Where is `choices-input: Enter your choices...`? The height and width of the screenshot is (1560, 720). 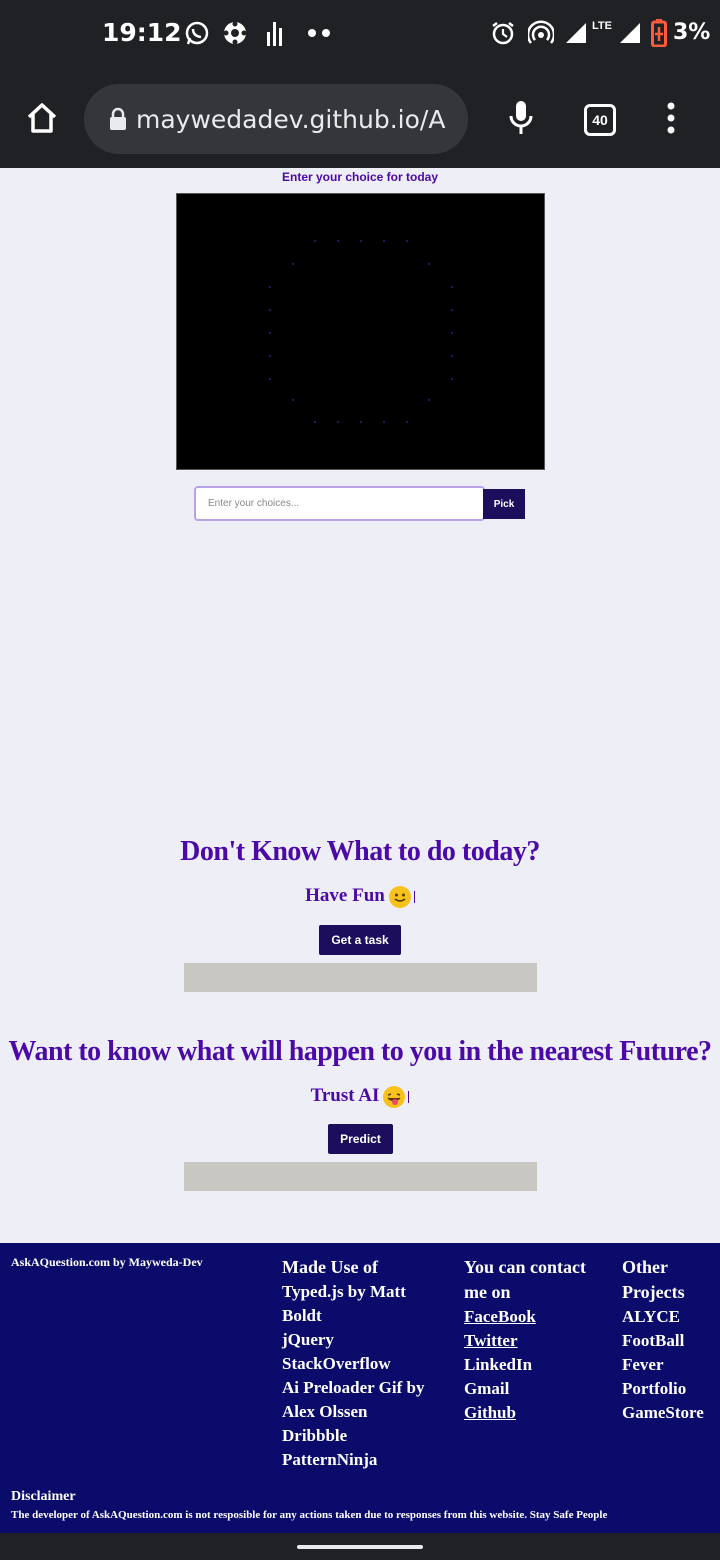
choices-input: Enter your choices... is located at coordinates (339, 503).